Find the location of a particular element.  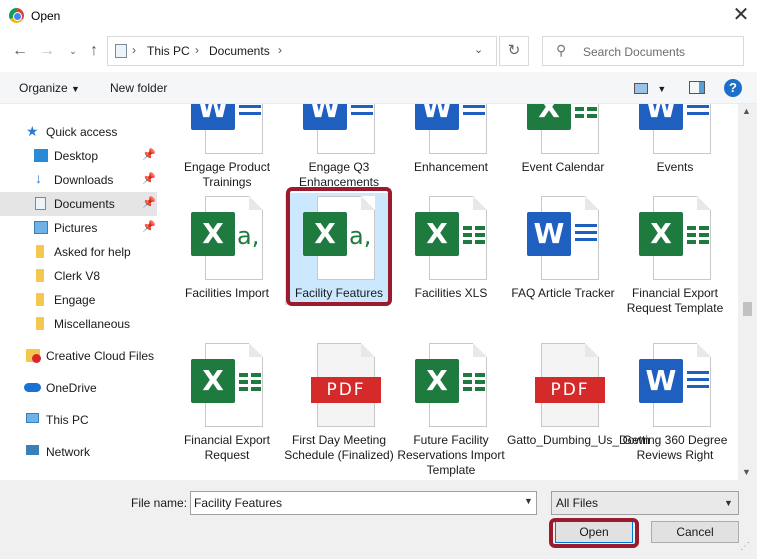

sidebar-item-miscellaneous: Miscellaneous is located at coordinates (78, 324).